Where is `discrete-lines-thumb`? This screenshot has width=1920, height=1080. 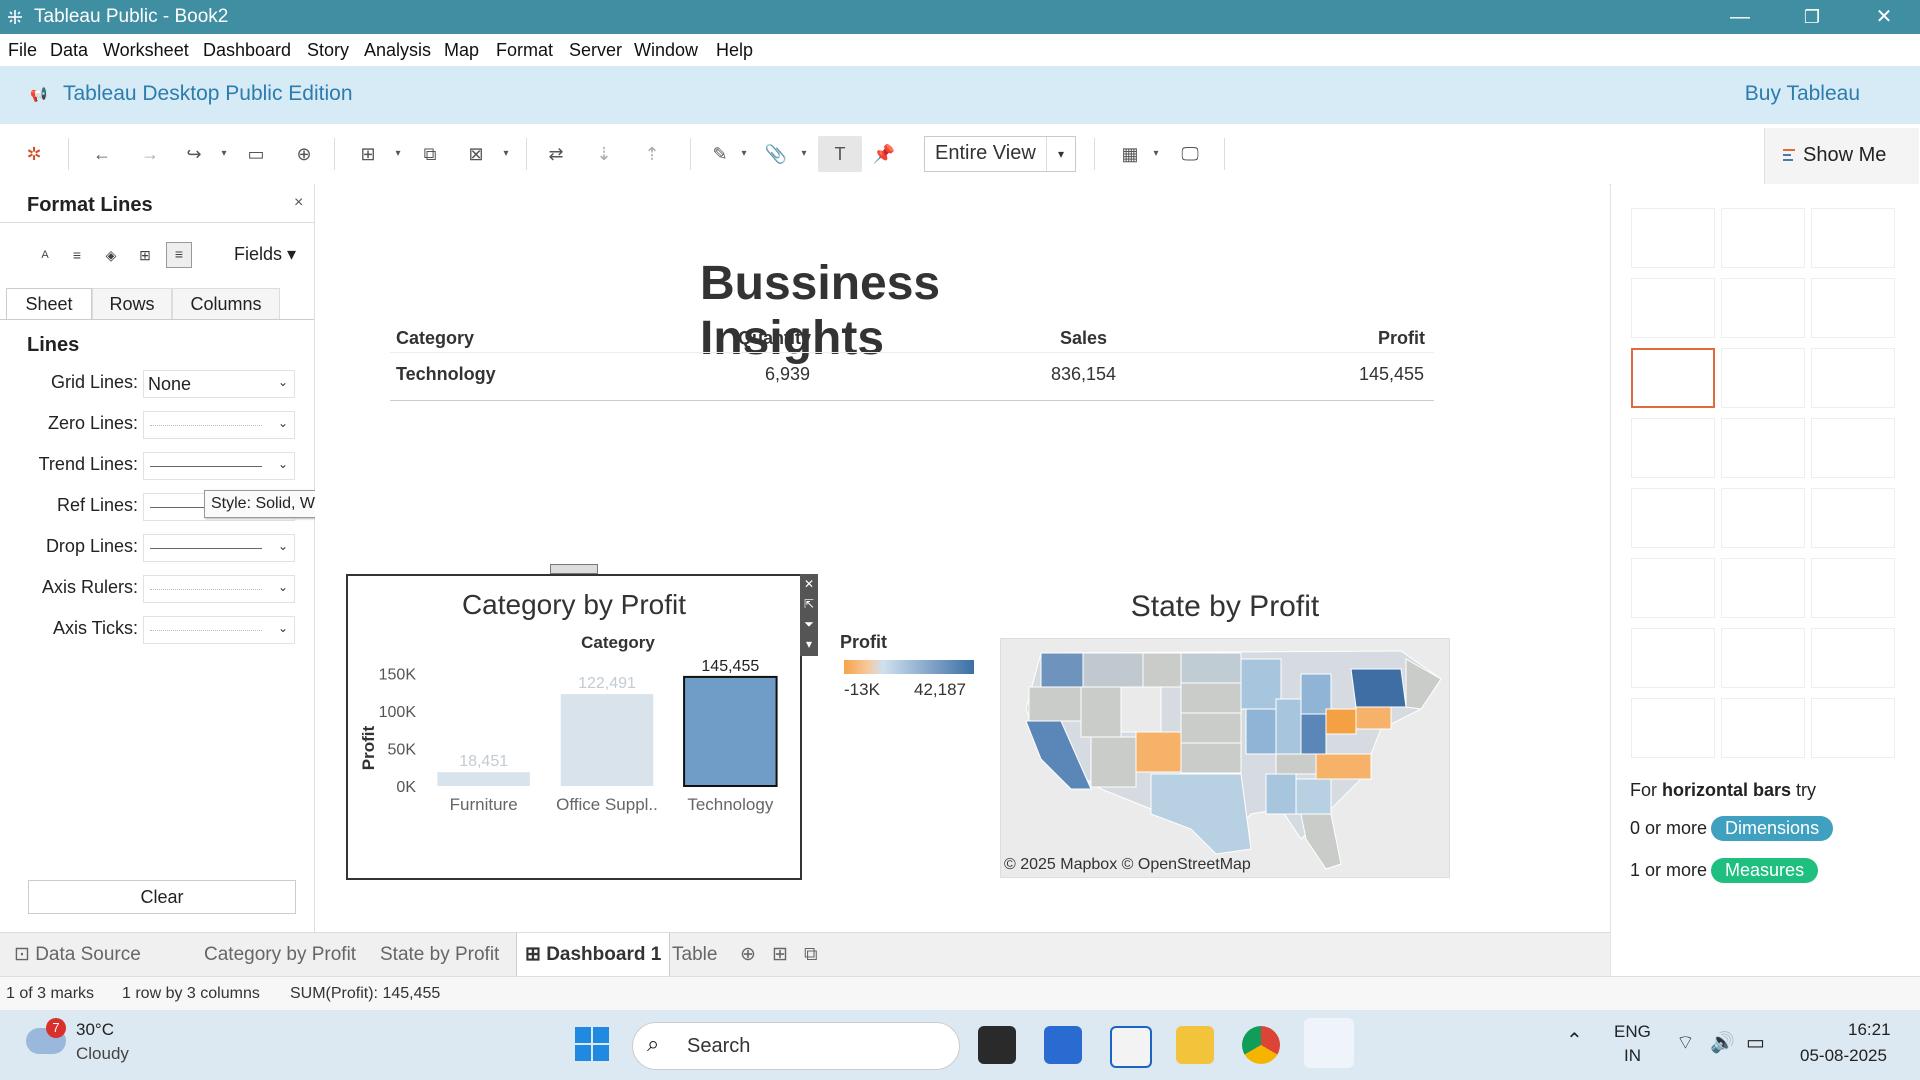 discrete-lines-thumb is located at coordinates (1763, 518).